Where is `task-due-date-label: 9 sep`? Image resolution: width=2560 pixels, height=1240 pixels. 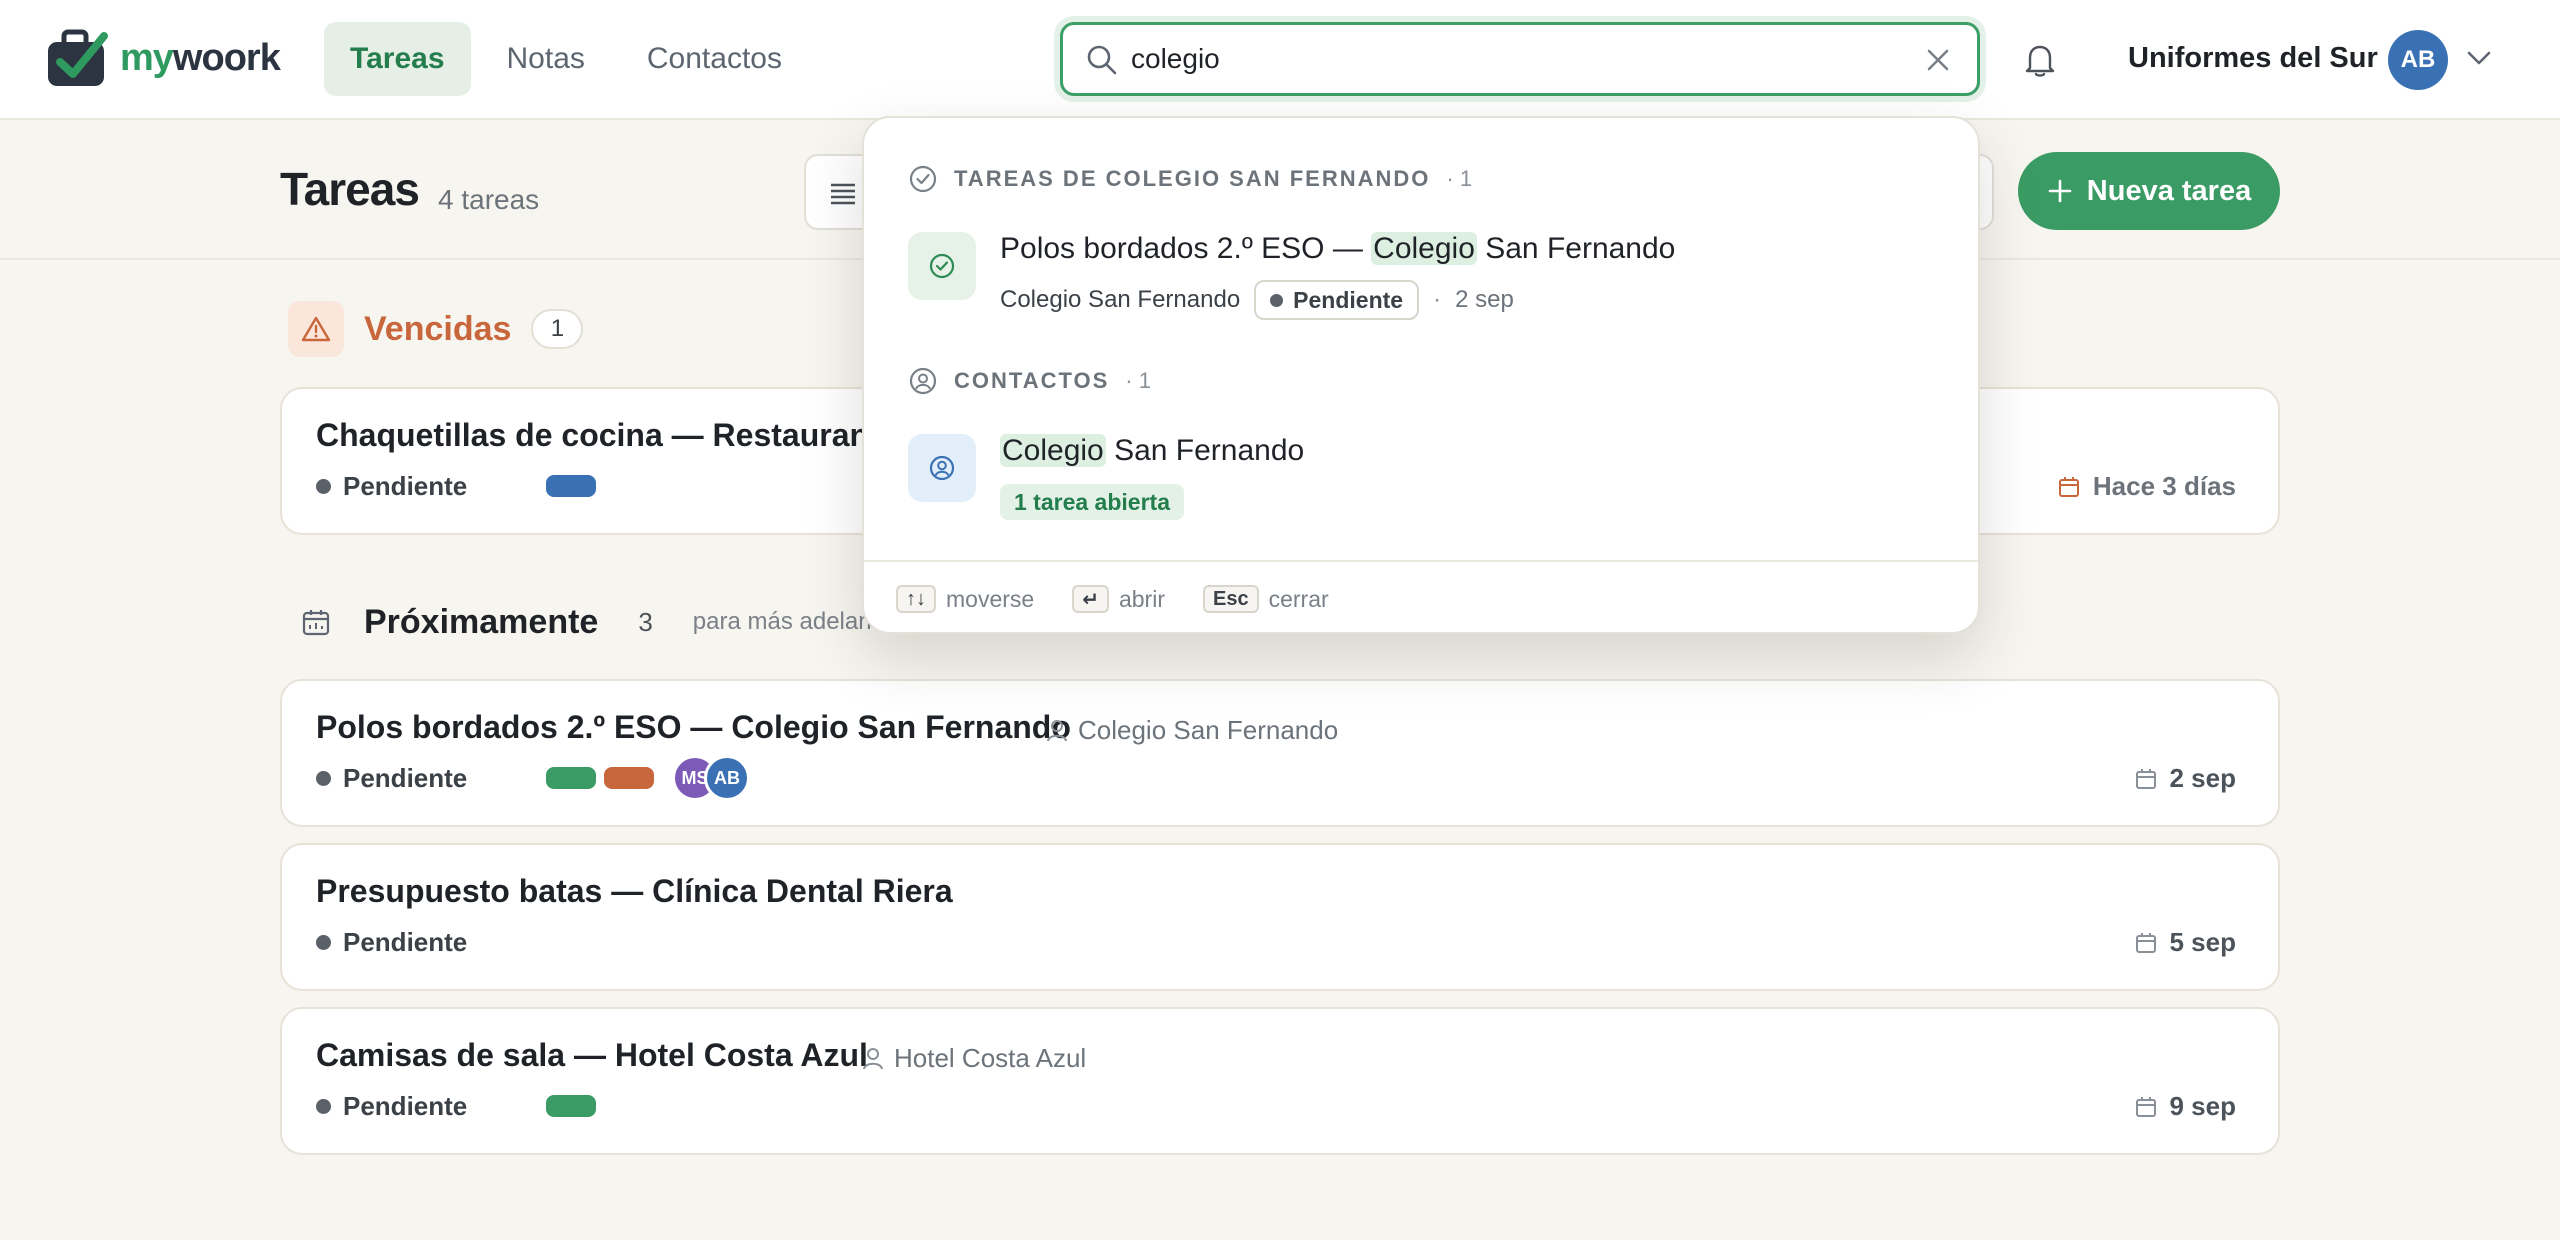 task-due-date-label: 9 sep is located at coordinates (2203, 1106).